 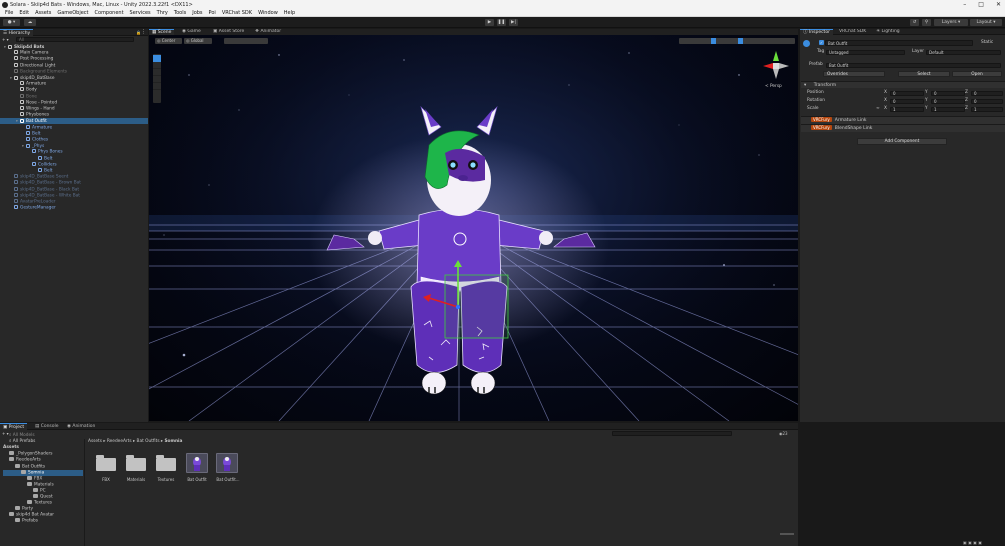 I want to click on hierarchy-row: Wings - Hand, so click(x=74, y=109).